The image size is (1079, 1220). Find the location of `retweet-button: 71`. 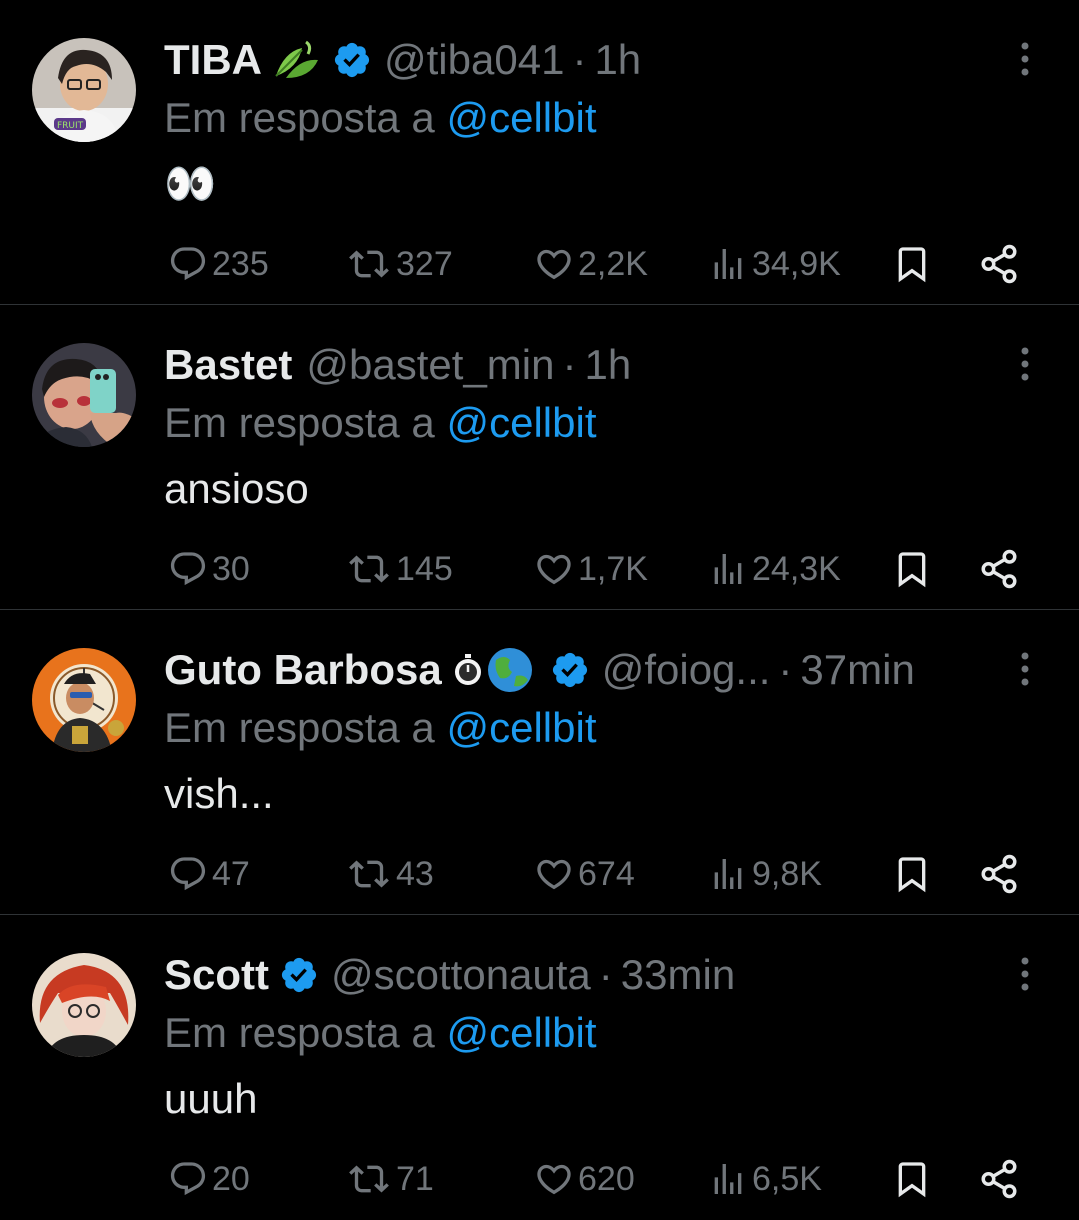

retweet-button: 71 is located at coordinates (390, 1179).